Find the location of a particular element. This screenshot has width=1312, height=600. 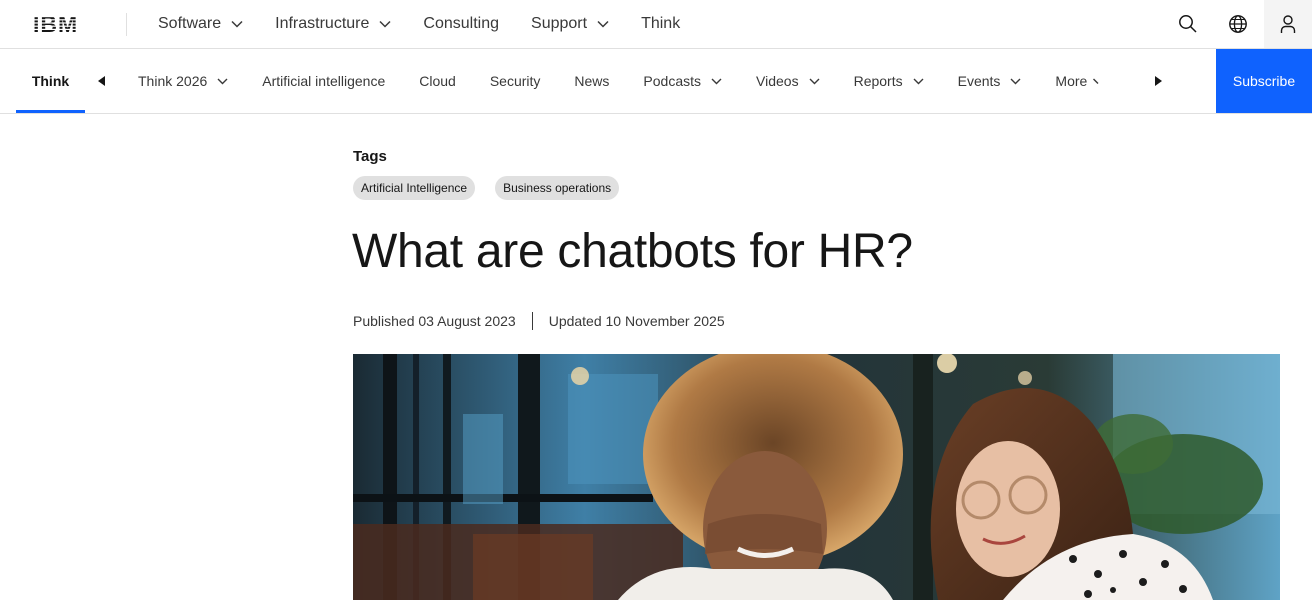

top-nav-label: Support is located at coordinates (559, 23).